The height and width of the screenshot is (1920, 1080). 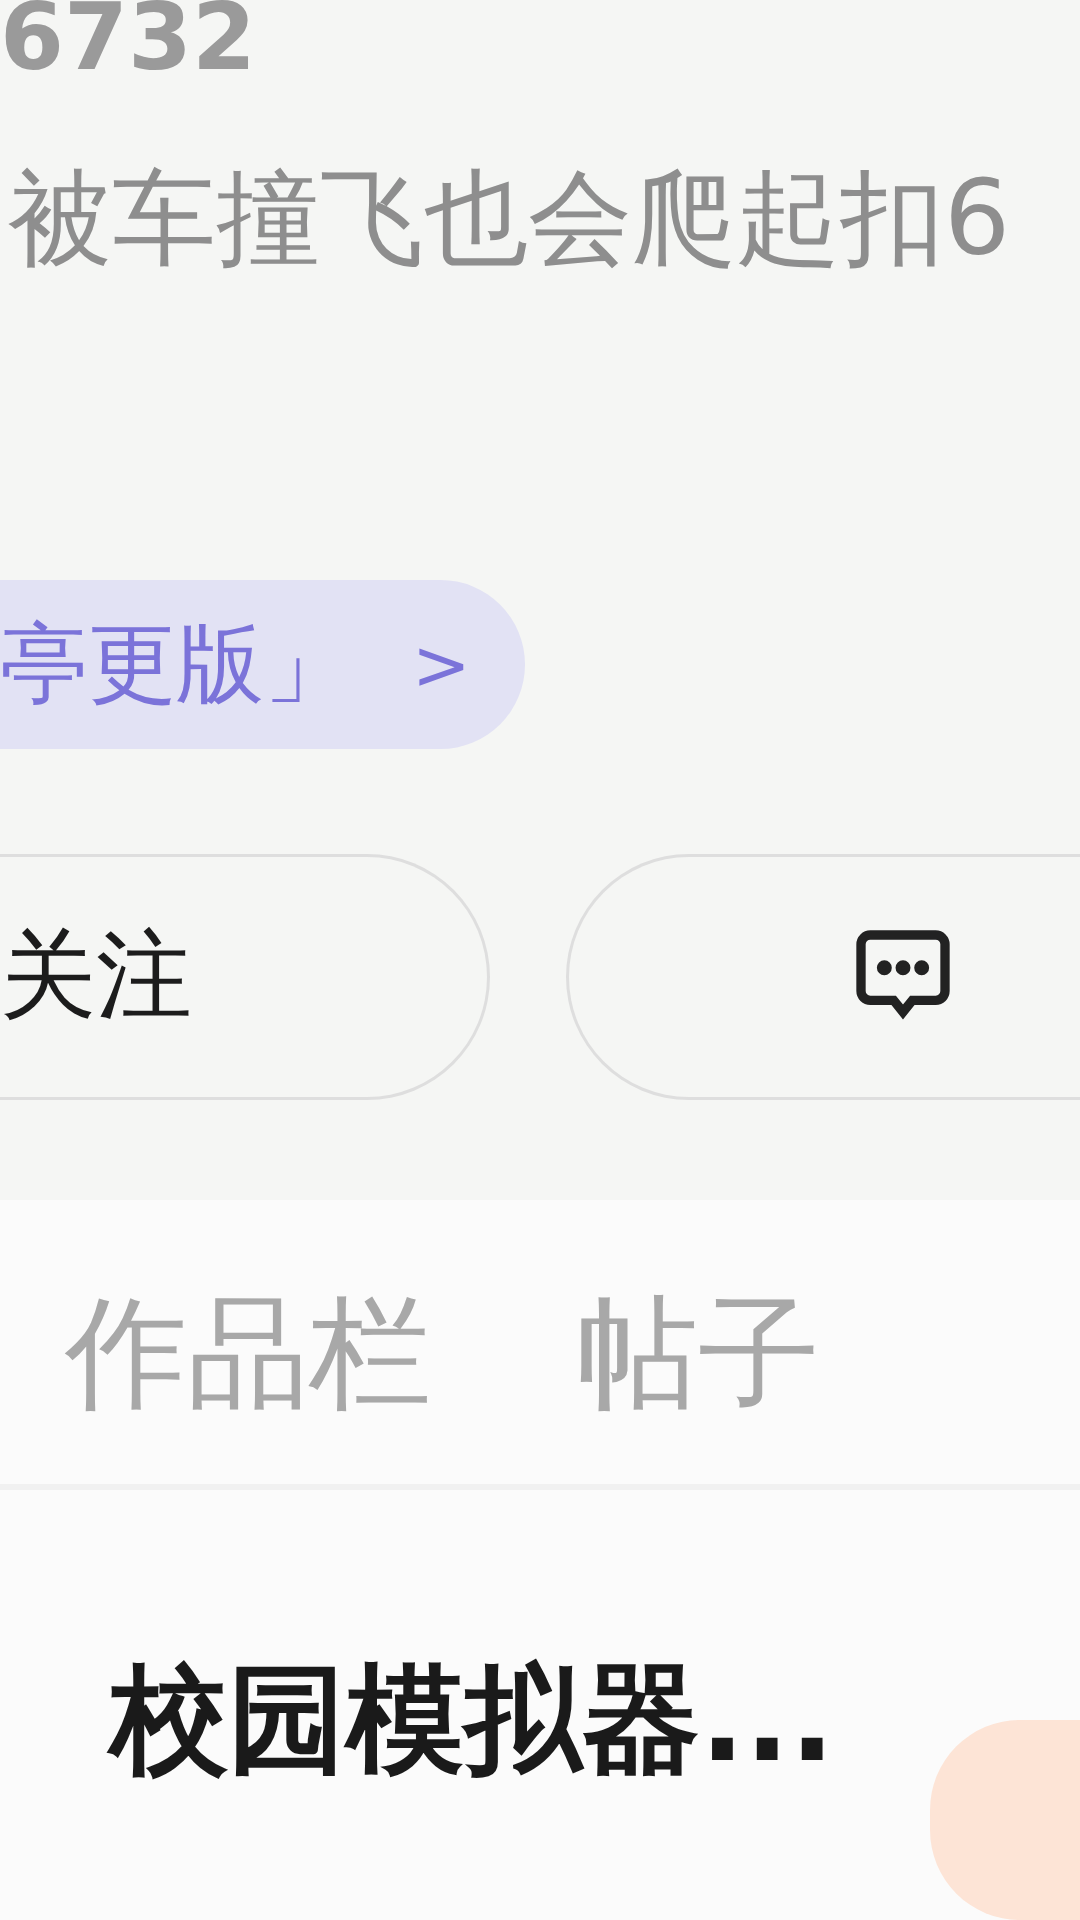 I want to click on chevron-icon: >, so click(x=441, y=664).